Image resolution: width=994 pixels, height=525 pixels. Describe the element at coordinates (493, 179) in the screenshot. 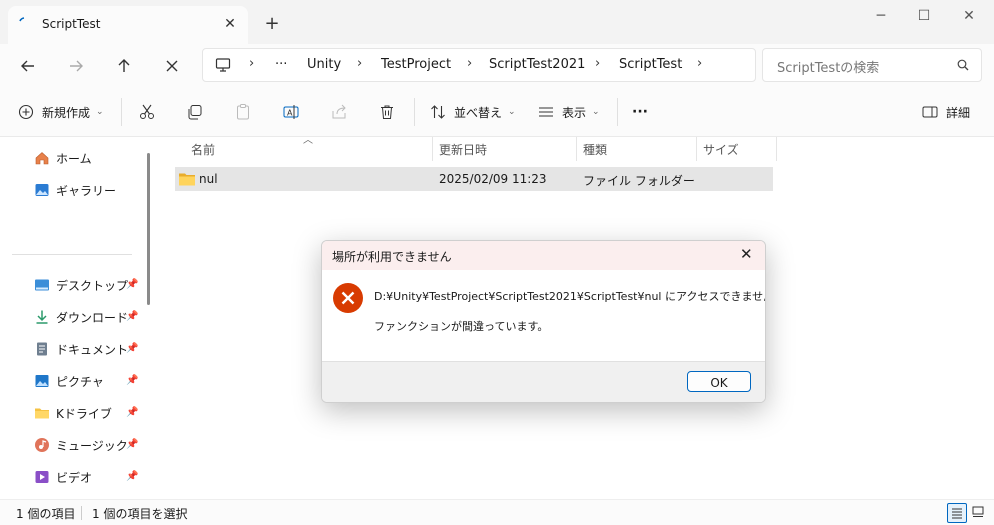

I see `file-modified: 2025/02/09 11:23` at that location.